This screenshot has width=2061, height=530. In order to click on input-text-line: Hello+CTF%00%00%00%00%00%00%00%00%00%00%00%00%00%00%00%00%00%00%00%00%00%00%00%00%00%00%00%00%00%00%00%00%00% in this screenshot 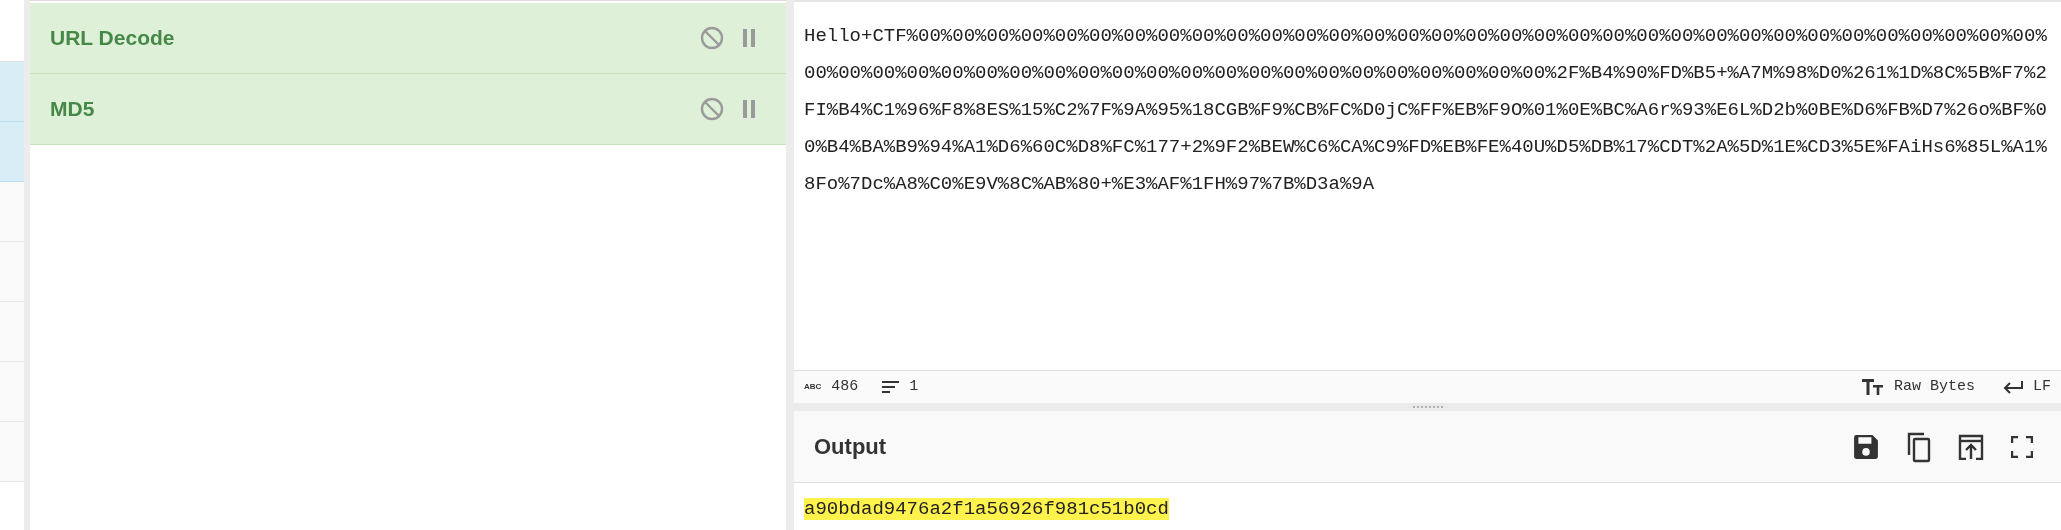, I will do `click(1426, 36)`.